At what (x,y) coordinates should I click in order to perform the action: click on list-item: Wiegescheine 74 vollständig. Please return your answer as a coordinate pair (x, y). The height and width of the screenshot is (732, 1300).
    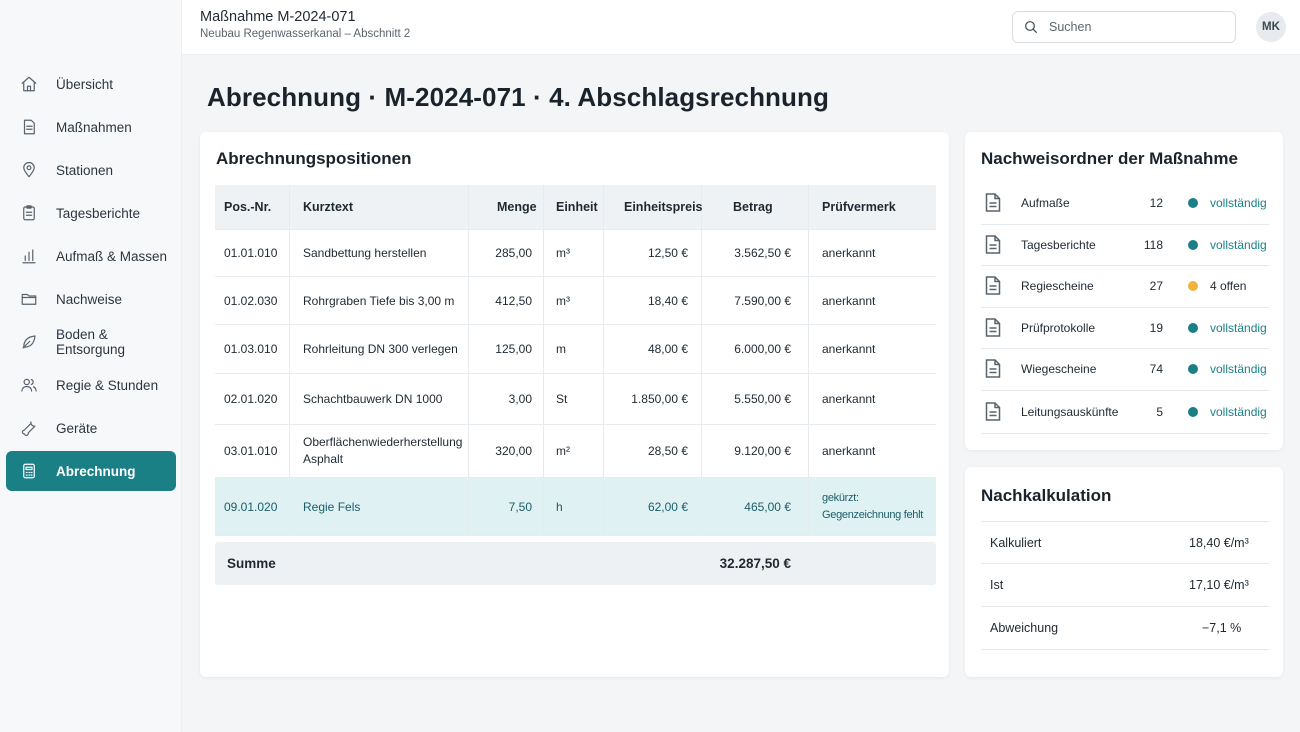
    Looking at the image, I should click on (1125, 370).